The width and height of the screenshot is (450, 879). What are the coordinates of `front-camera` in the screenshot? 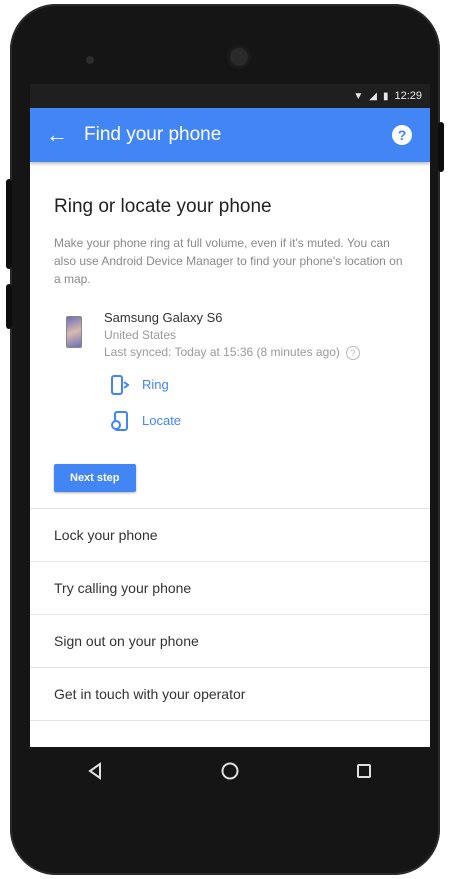 It's located at (239, 57).